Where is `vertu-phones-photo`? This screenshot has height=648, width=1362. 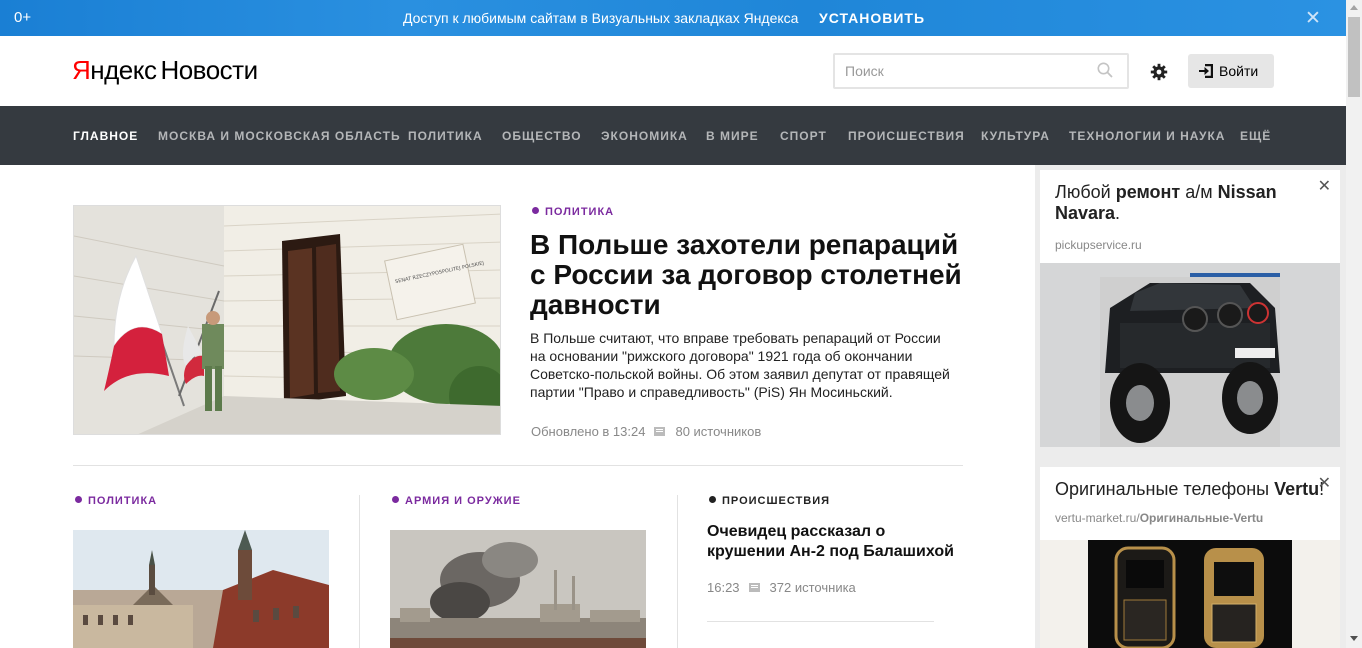
vertu-phones-photo is located at coordinates (1190, 594).